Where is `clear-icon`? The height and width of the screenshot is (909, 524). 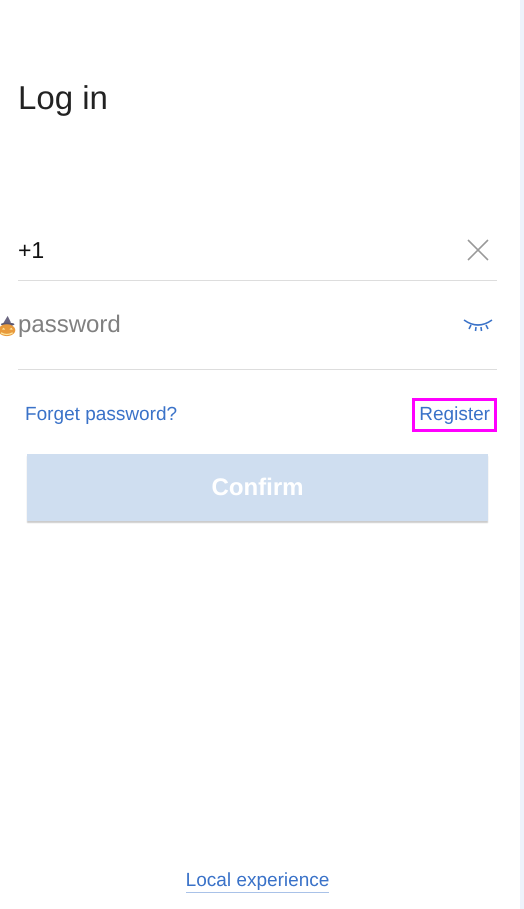
clear-icon is located at coordinates (478, 250).